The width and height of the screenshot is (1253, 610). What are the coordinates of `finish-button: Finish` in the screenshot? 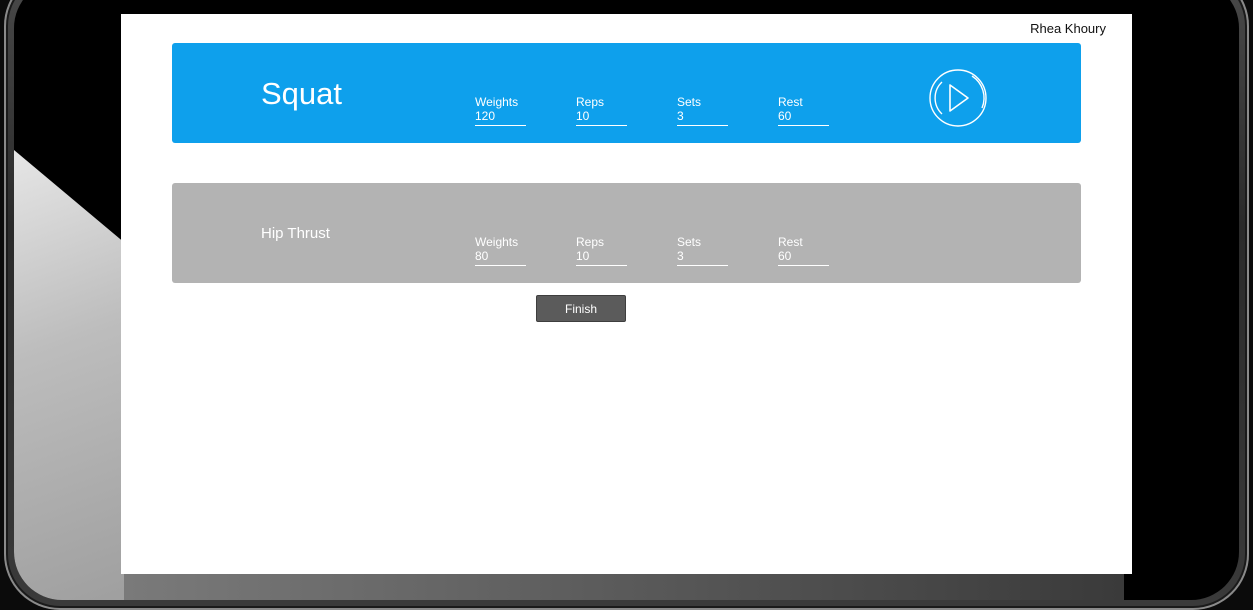 It's located at (581, 308).